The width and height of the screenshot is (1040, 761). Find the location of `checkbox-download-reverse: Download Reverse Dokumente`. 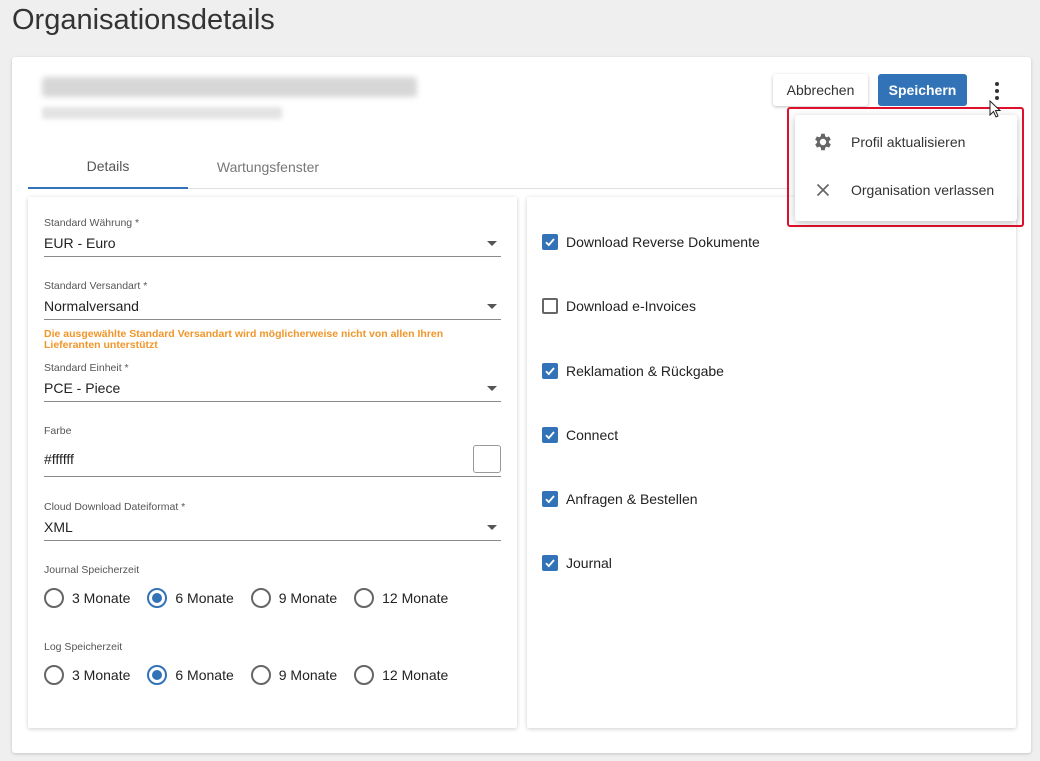

checkbox-download-reverse: Download Reverse Dokumente is located at coordinates (651, 242).